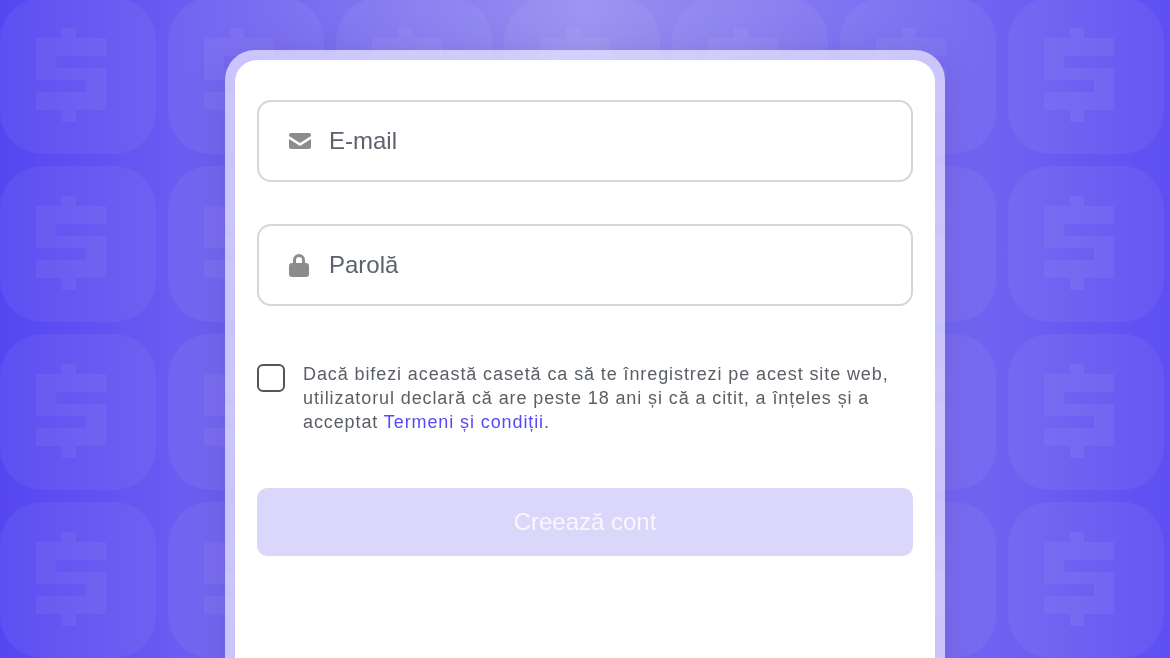 The height and width of the screenshot is (658, 1170). I want to click on password-field: Parolă, so click(585, 265).